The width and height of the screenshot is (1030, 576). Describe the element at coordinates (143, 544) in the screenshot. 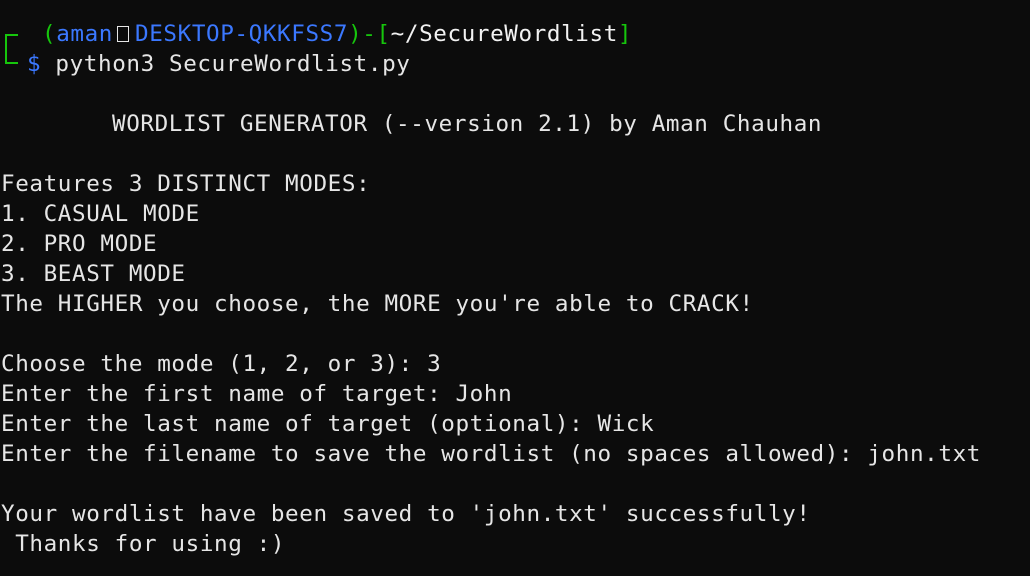

I see `thanks-message: Thanks for using :)` at that location.